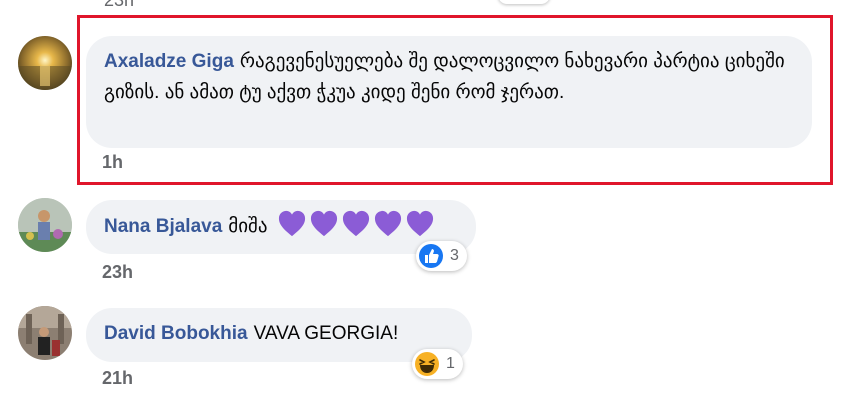 The image size is (864, 412). What do you see at coordinates (427, 364) in the screenshot?
I see `haha-icon` at bounding box center [427, 364].